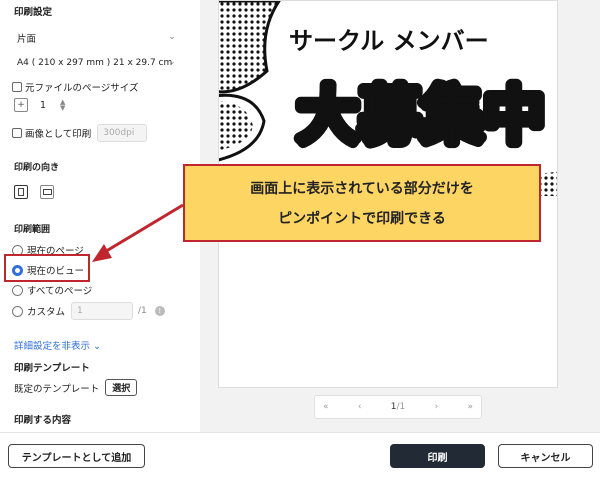 This screenshot has width=600, height=477. I want to click on footer-bar: テンプレートとして追加 印刷 キャンセル, so click(300, 454).